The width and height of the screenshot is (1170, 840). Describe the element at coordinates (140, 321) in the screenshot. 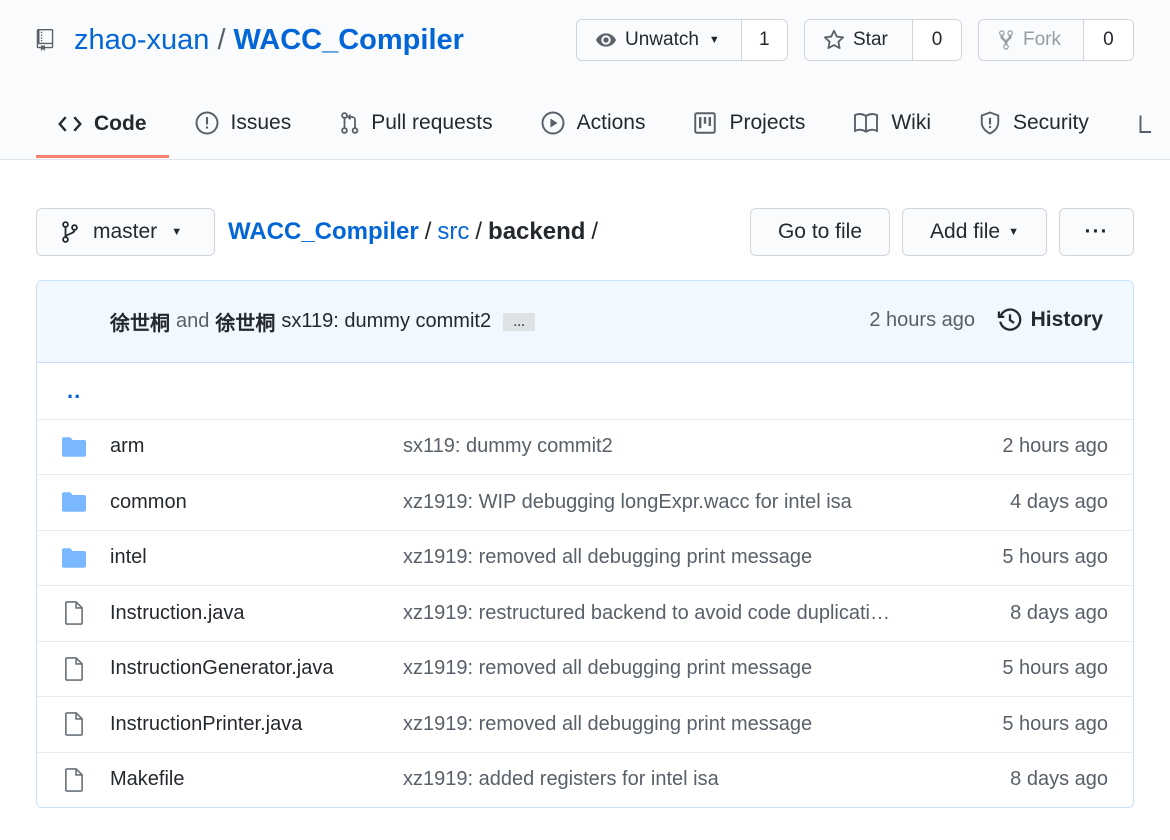

I see `commit-author-link: 徐世桐` at that location.